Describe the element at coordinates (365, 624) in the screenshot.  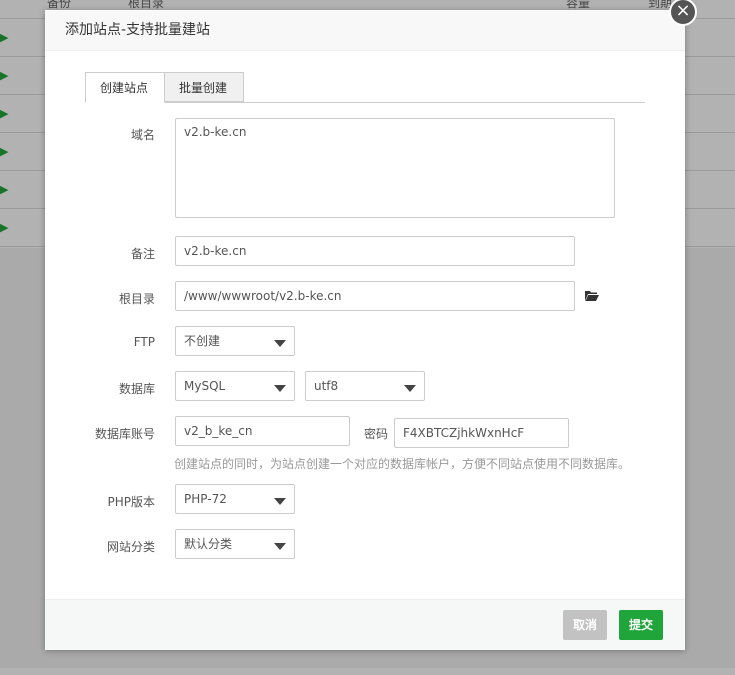
I see `dialog-footer: 取消 提交` at that location.